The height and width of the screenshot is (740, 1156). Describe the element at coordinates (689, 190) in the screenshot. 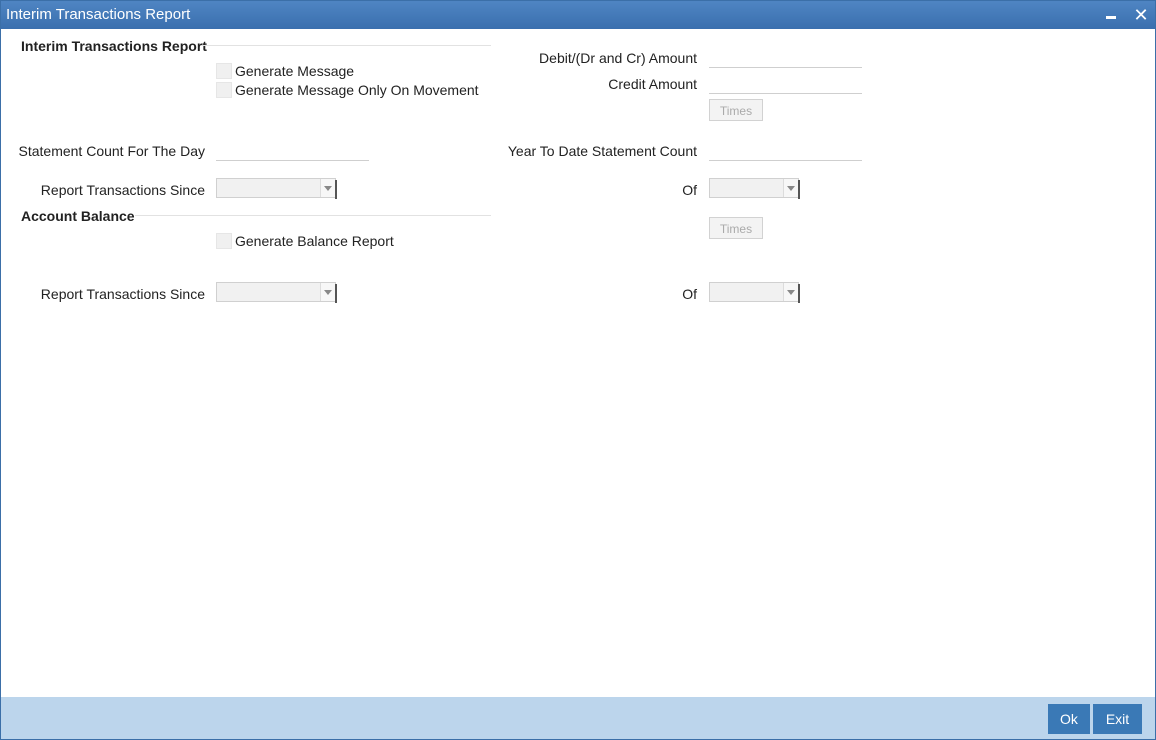

I see `of-label: Of` at that location.